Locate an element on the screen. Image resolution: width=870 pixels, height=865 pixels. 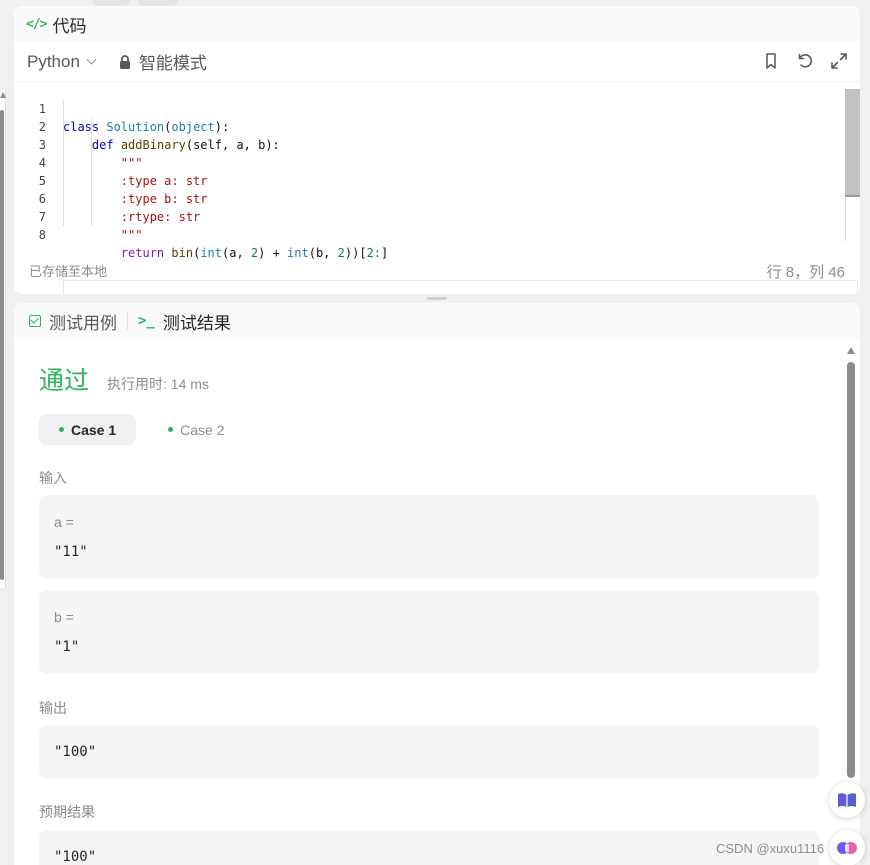
panel-resize-handle is located at coordinates (437, 298).